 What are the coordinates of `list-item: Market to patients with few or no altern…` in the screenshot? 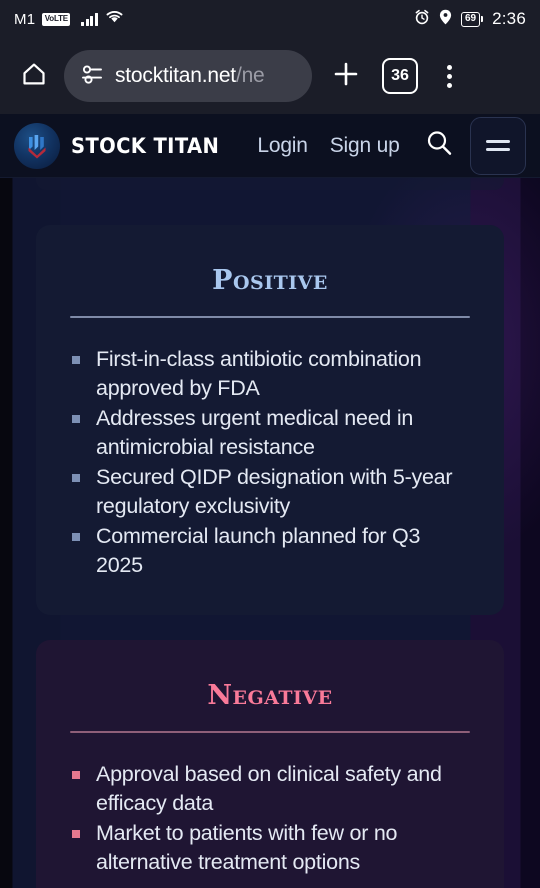 It's located at (270, 848).